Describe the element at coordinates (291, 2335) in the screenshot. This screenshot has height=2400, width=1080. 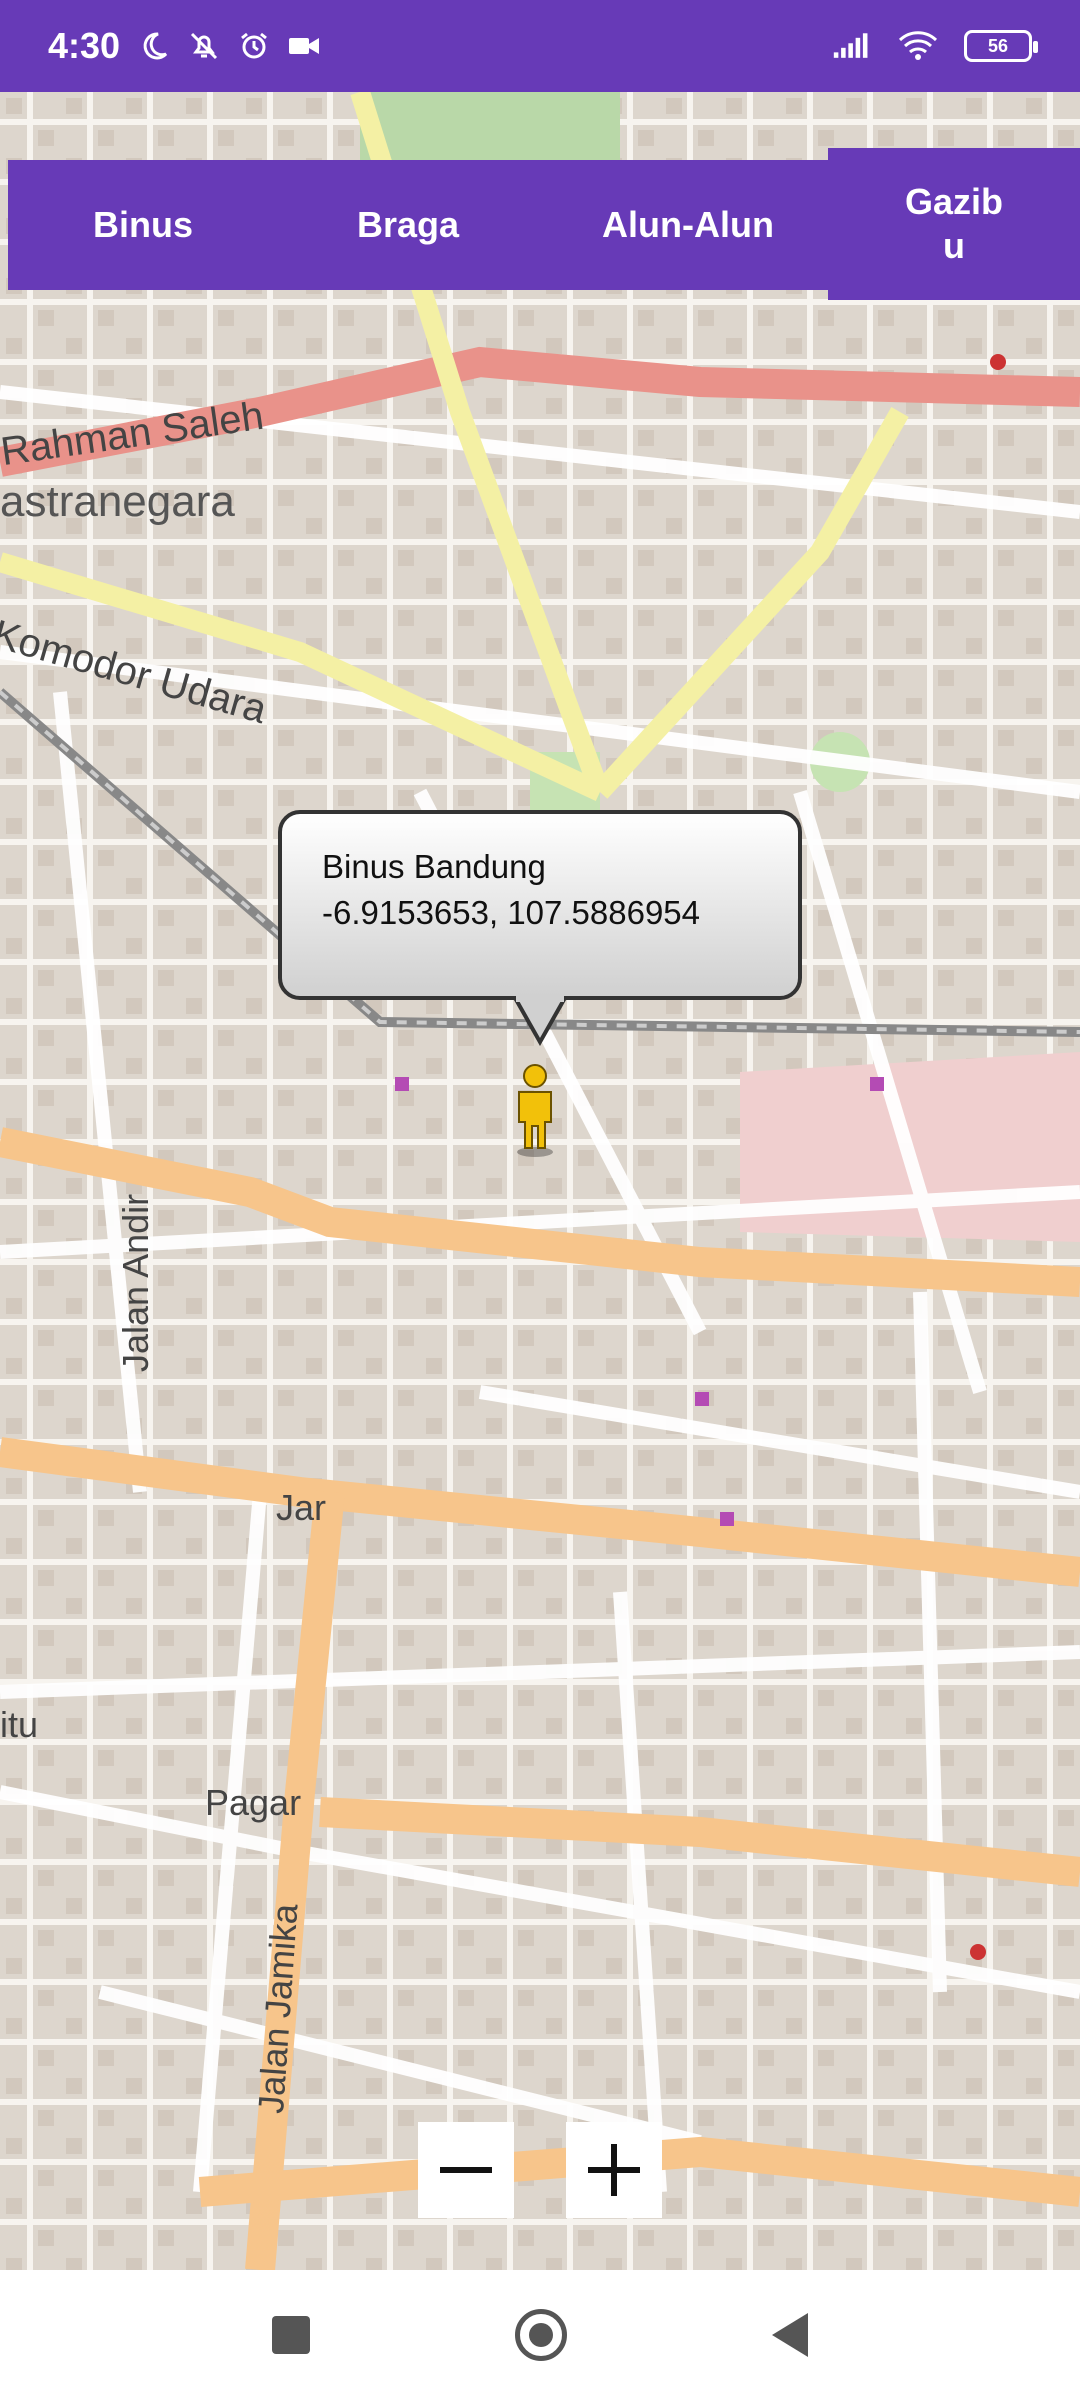
I see `recents-icon` at that location.